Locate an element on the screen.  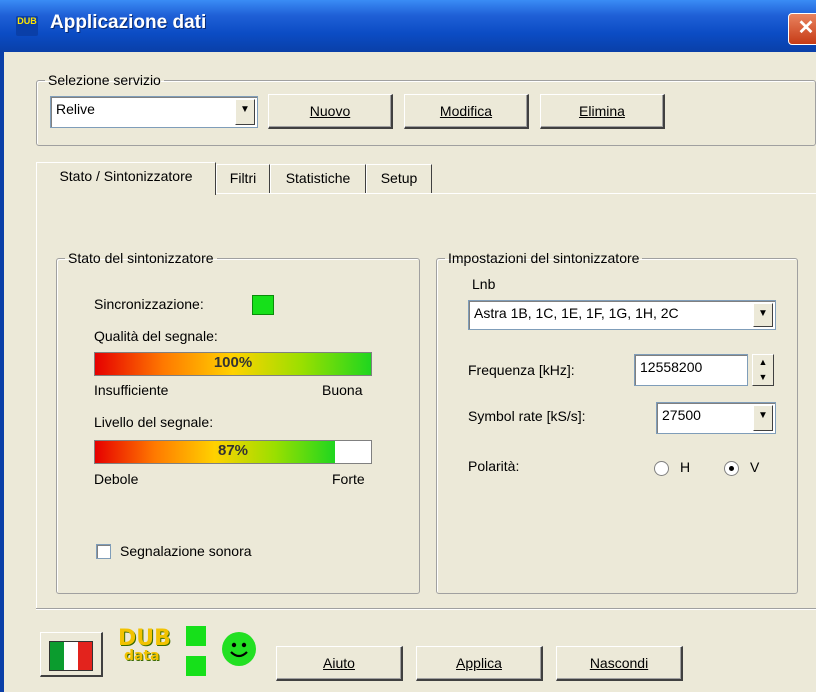
close-icon: ✕ is located at coordinates (802, 29).